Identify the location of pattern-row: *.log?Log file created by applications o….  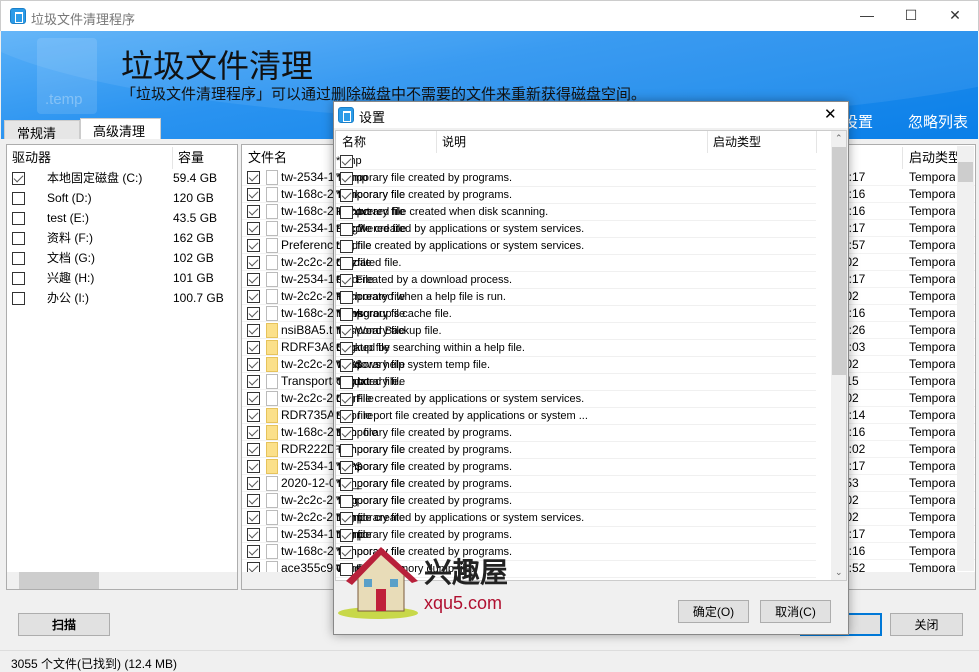
(576, 245).